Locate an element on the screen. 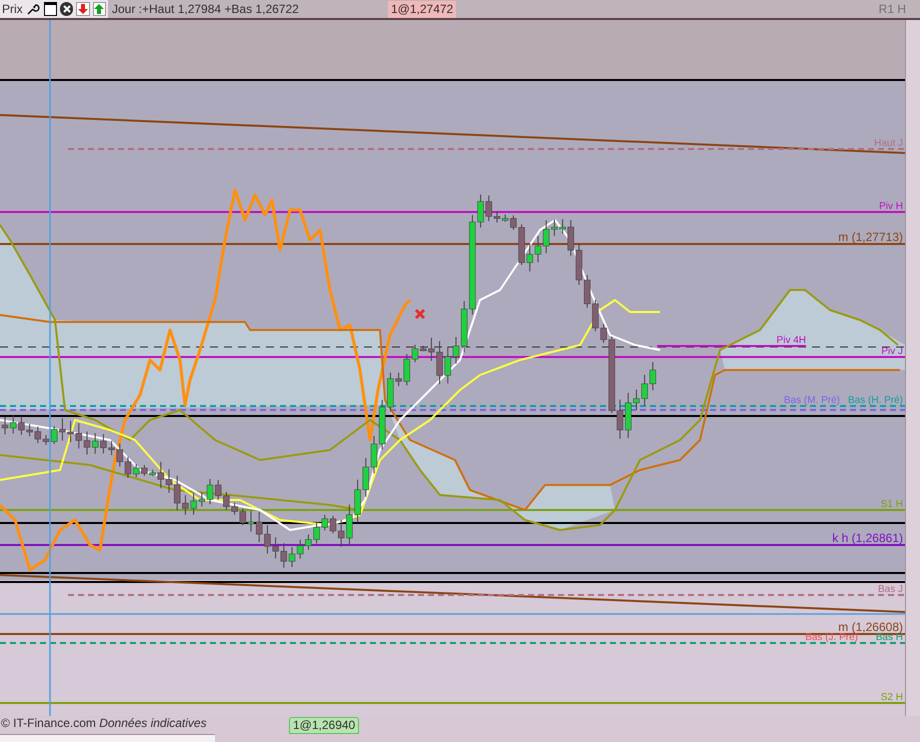 This screenshot has height=742, width=920. level-label: Bas J is located at coordinates (890, 589).